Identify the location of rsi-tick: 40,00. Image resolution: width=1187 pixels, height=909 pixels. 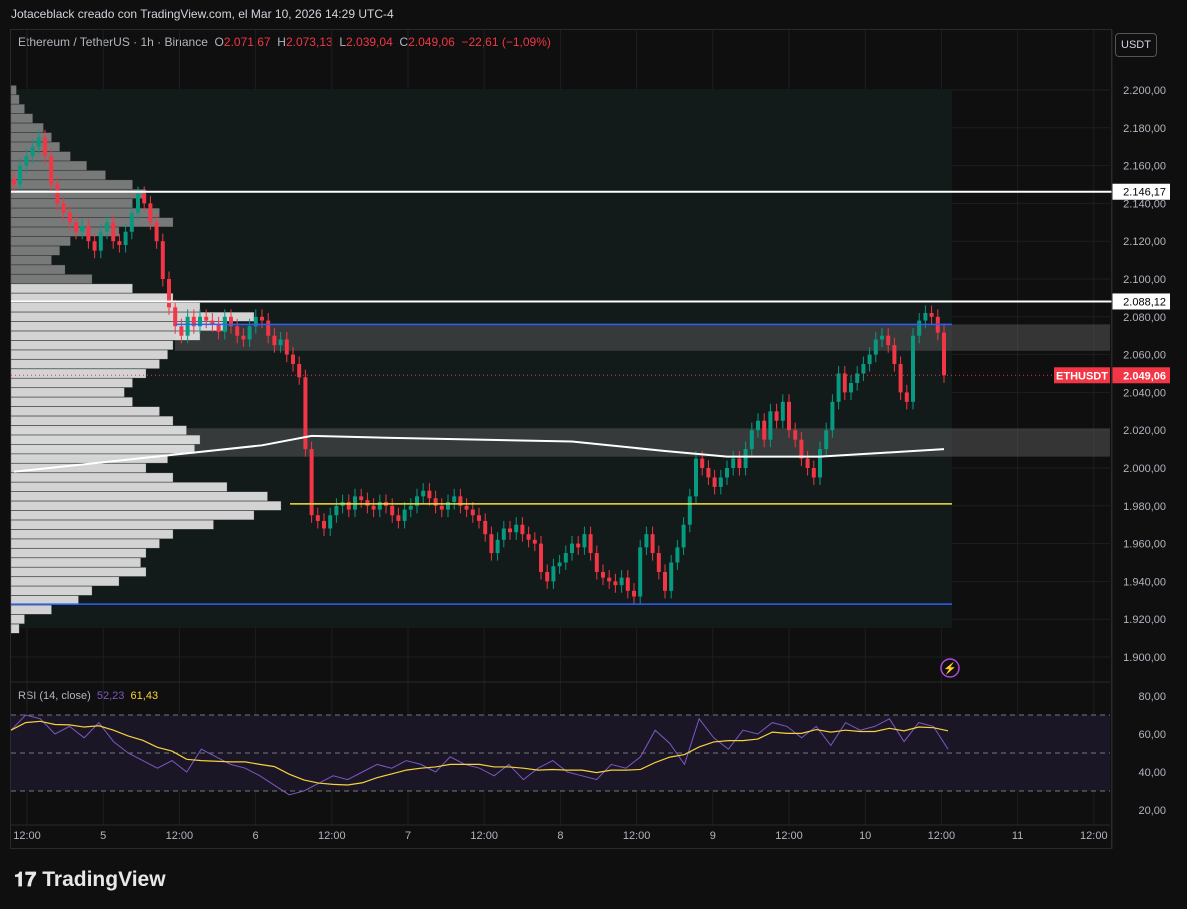
(1152, 773).